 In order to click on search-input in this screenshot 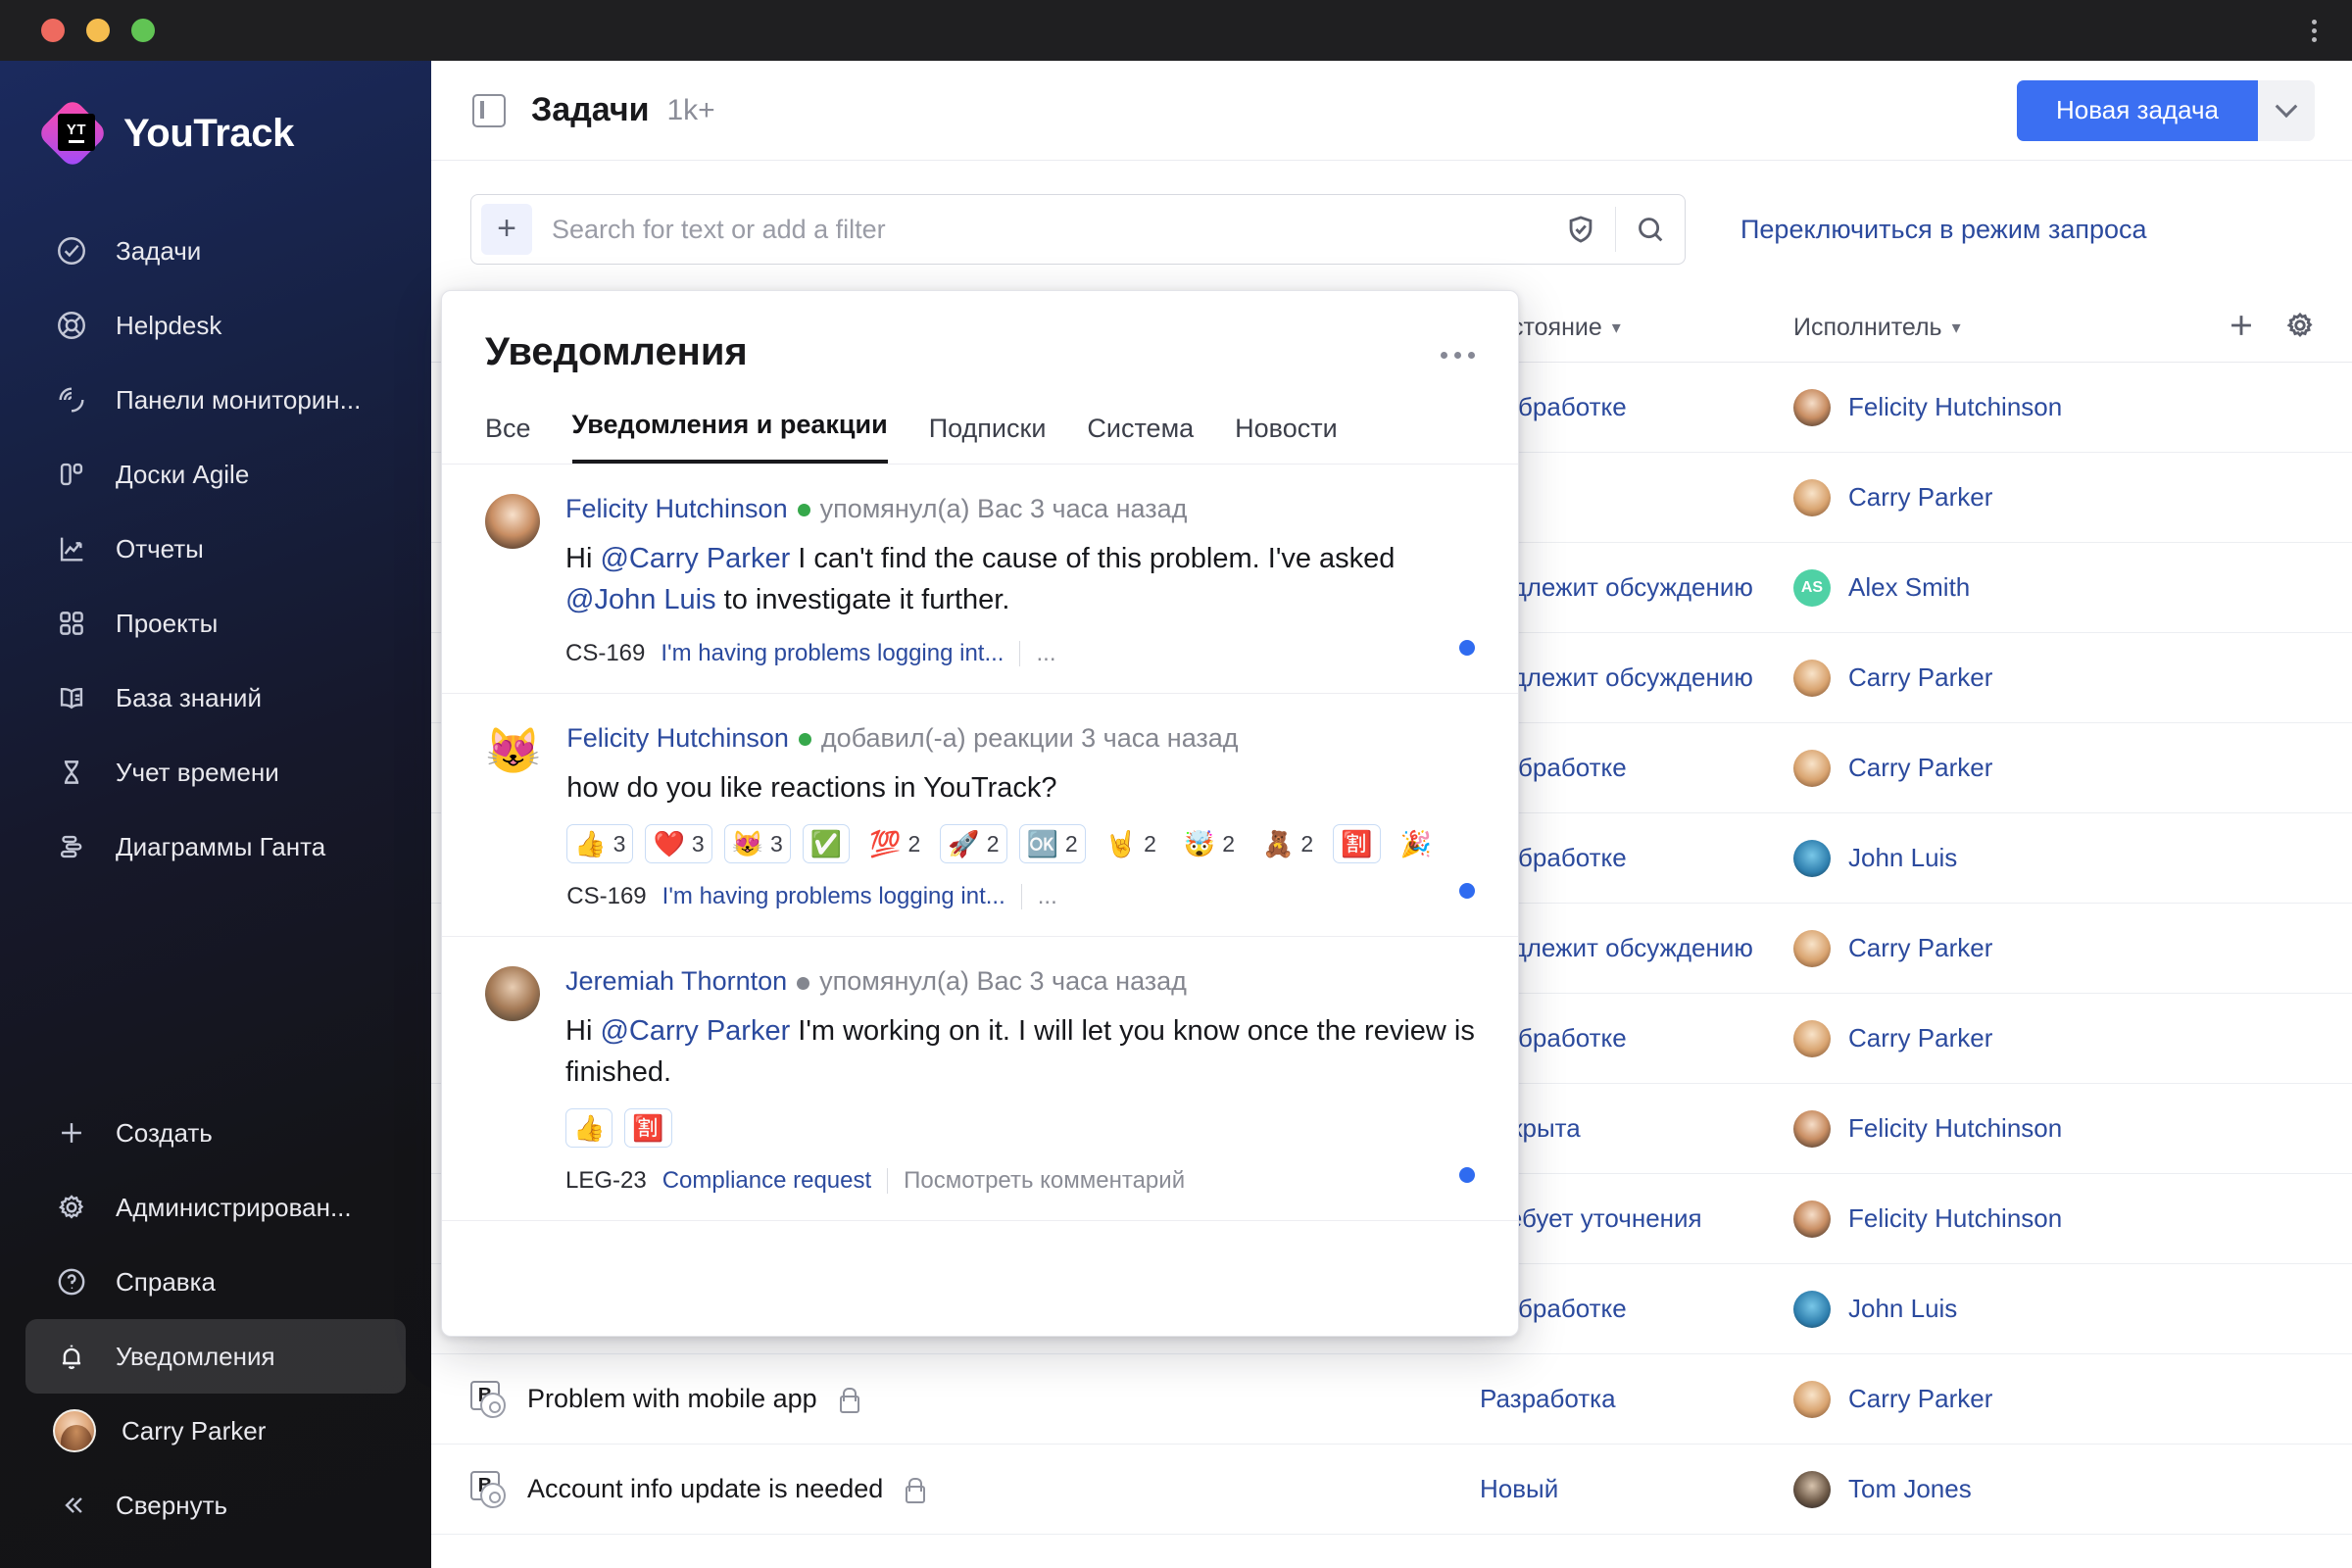, I will do `click(1039, 229)`.